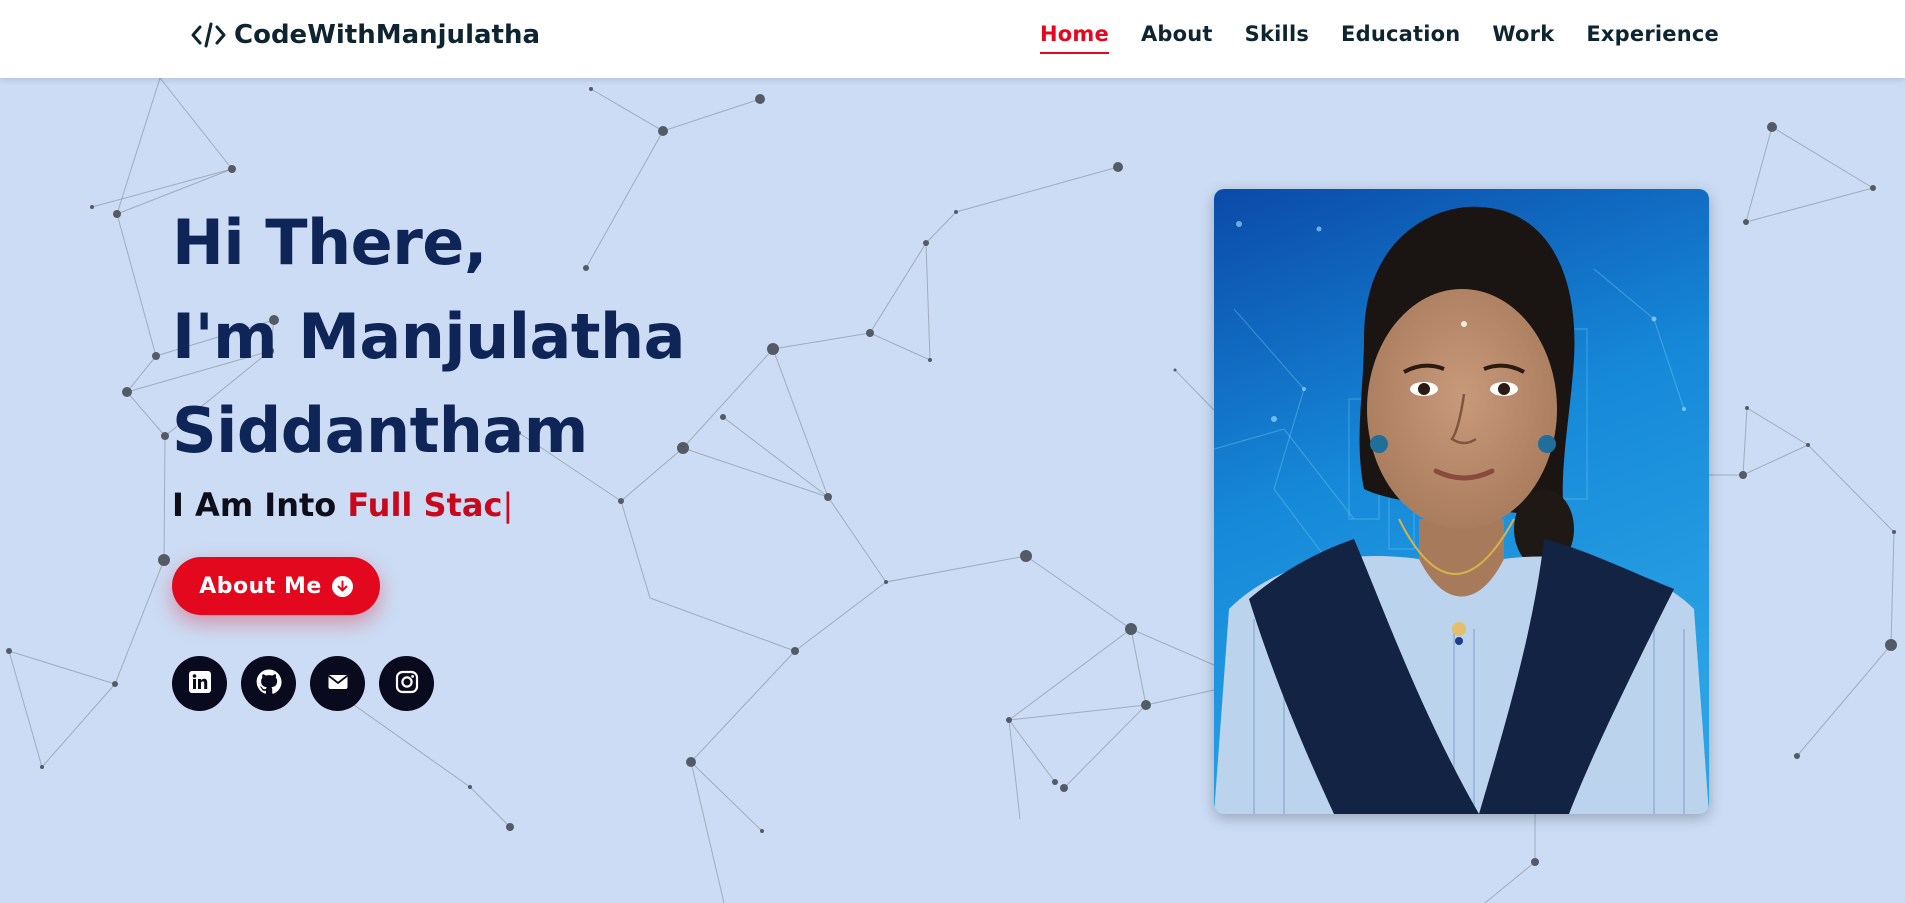  Describe the element at coordinates (1074, 38) in the screenshot. I see `nav-home: Home` at that location.